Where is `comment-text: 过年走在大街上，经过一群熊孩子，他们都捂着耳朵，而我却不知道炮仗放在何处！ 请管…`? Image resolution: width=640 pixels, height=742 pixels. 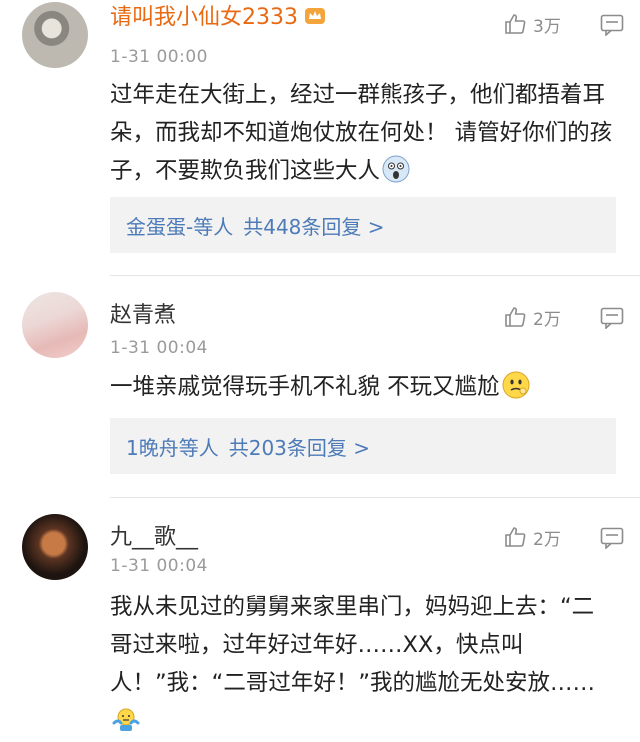 comment-text: 过年走在大街上，经过一群熊孩子，他们都捂着耳朵，而我却不知道炮仗放在何处！ 请管… is located at coordinates (361, 133).